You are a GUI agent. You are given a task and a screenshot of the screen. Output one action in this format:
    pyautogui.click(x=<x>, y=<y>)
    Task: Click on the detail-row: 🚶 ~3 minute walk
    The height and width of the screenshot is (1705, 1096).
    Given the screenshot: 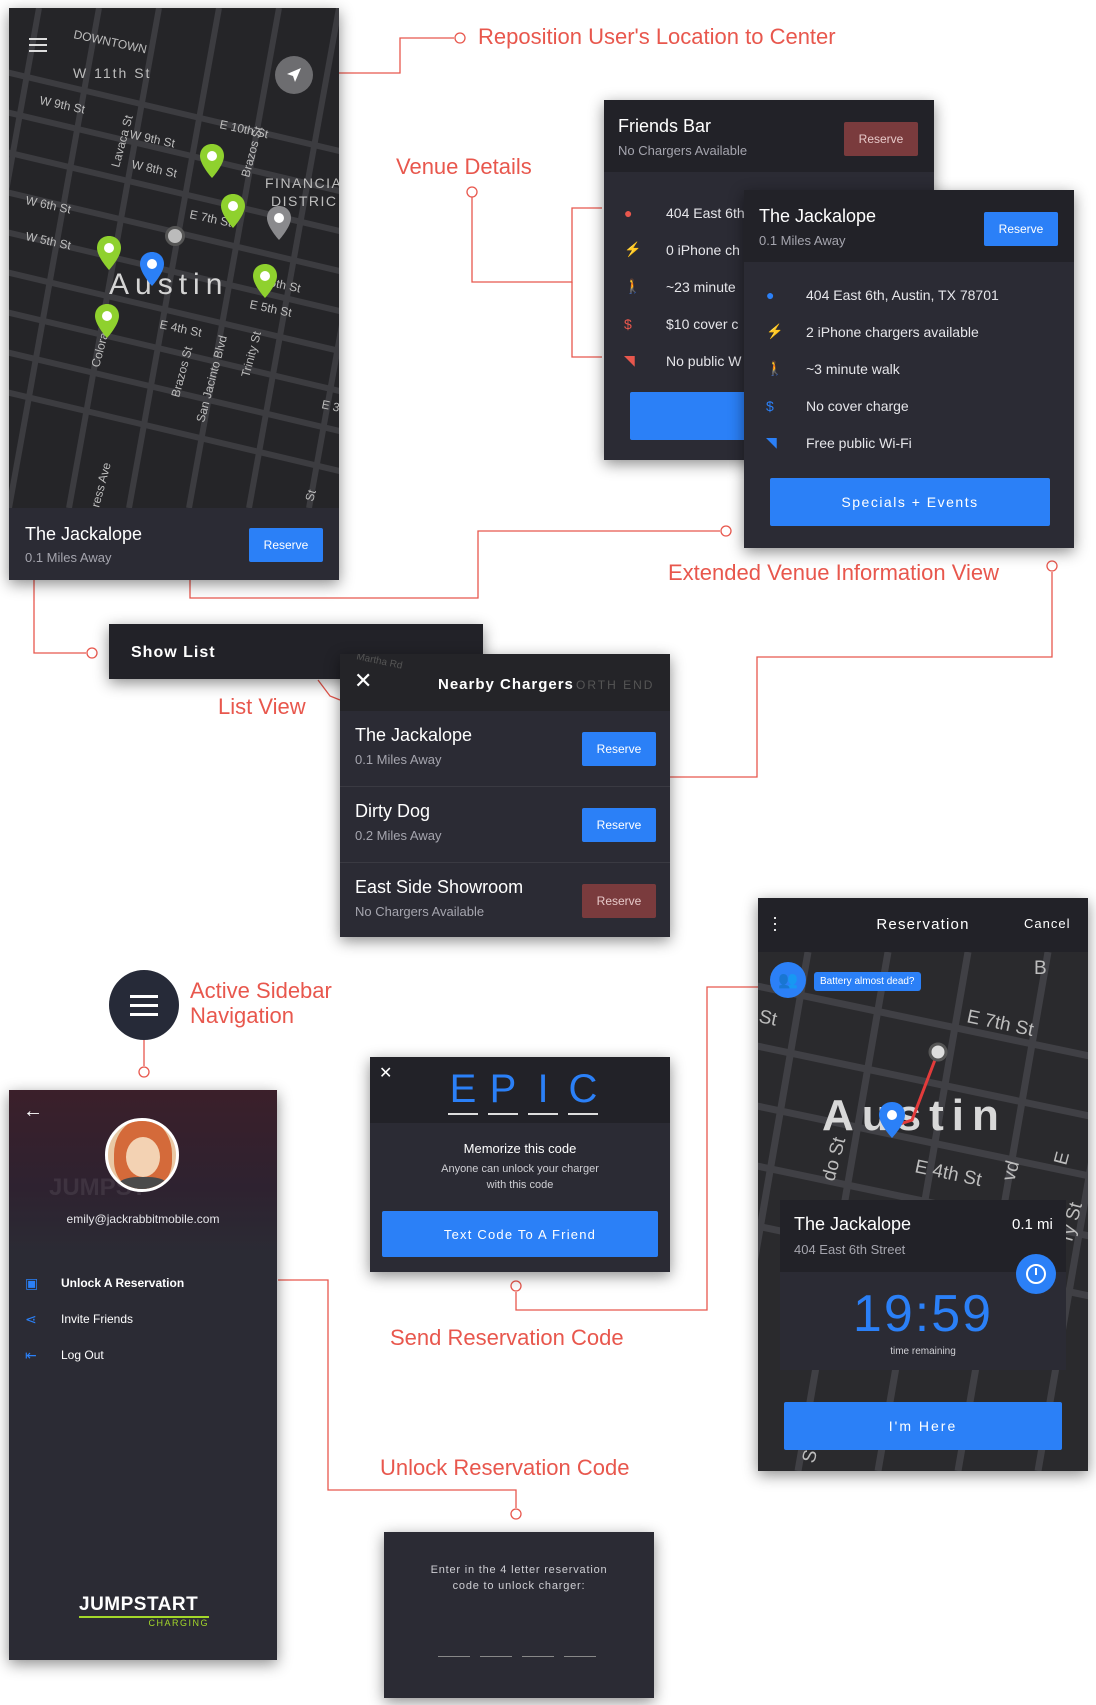 What is the action you would take?
    pyautogui.click(x=909, y=368)
    